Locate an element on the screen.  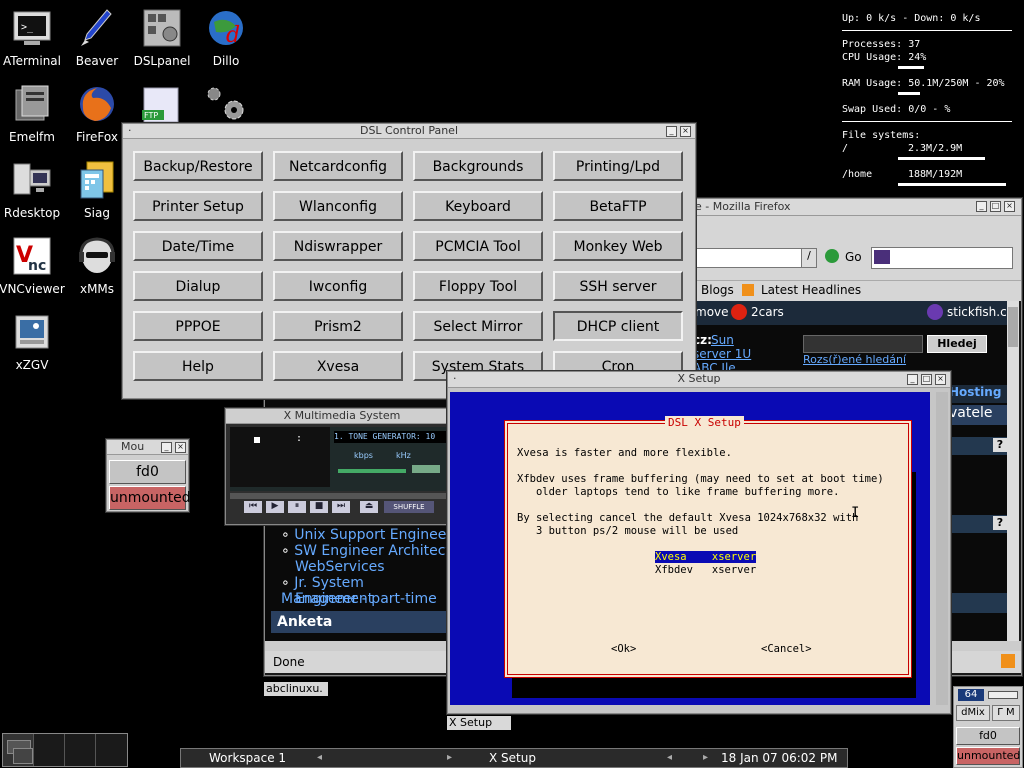
dmix-button: dMix is located at coordinates (973, 713).